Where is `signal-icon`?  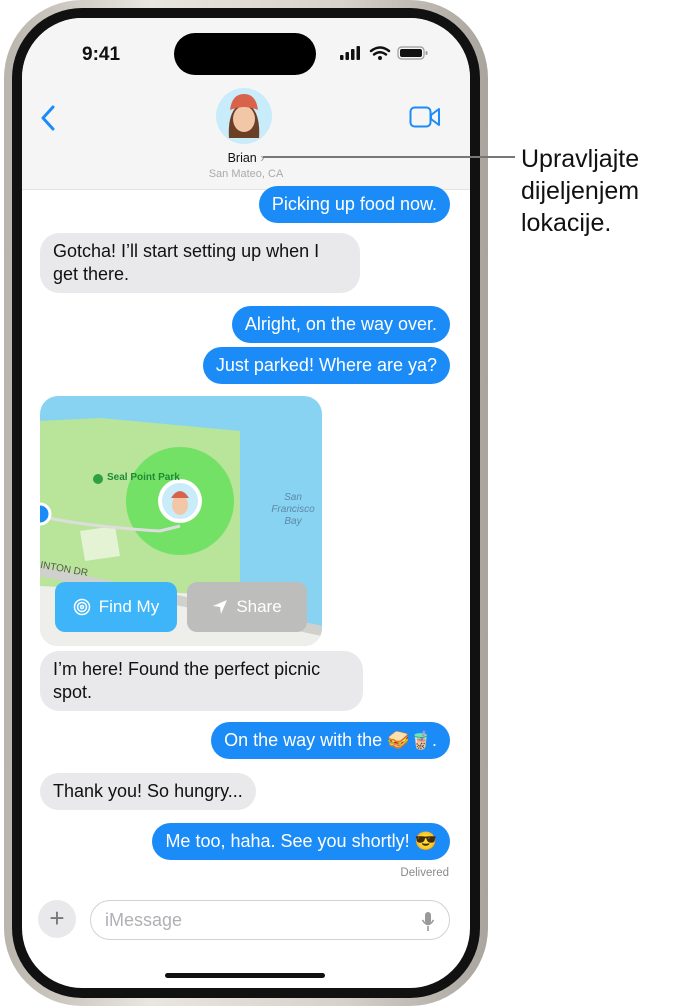 signal-icon is located at coordinates (350, 53).